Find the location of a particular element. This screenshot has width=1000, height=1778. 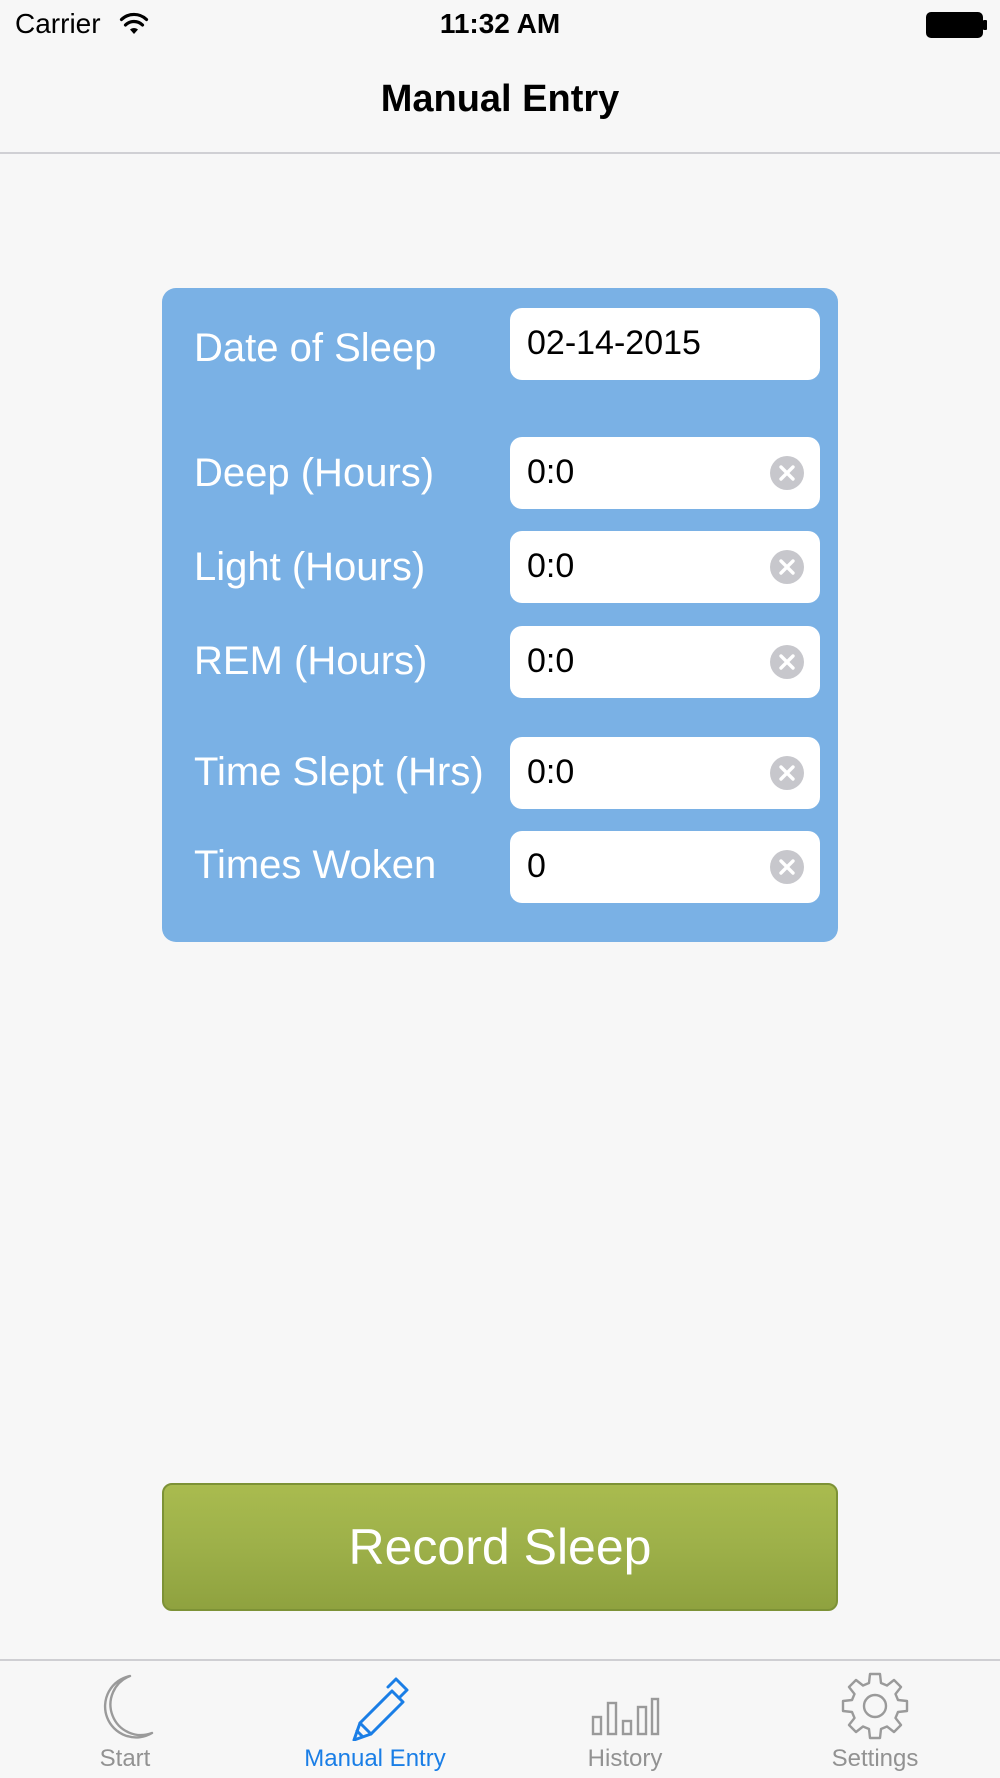

times-woken-label: Times Woken is located at coordinates (315, 865).